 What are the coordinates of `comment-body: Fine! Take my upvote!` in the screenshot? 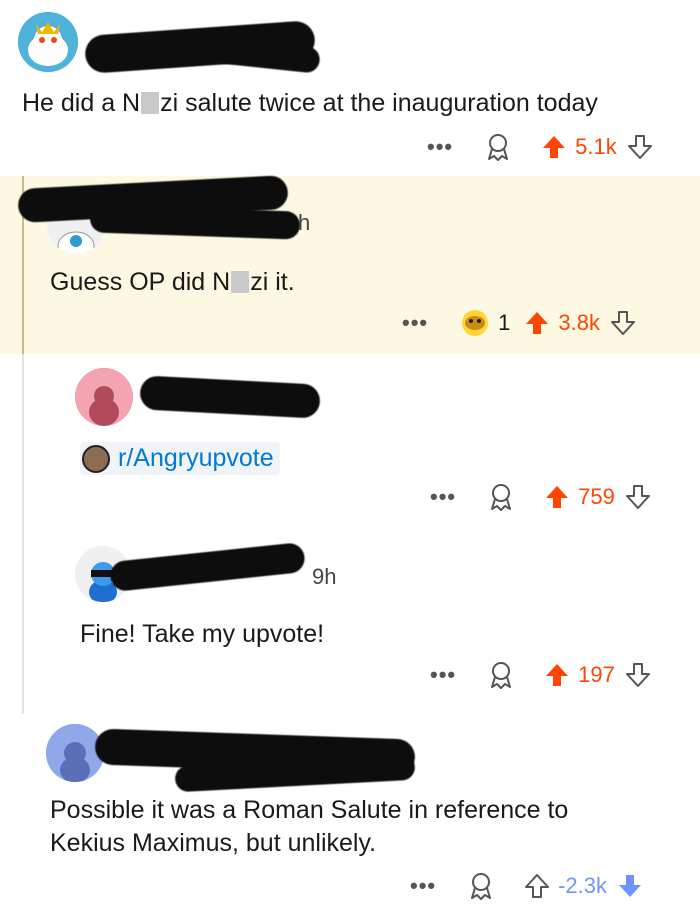 It's located at (202, 634).